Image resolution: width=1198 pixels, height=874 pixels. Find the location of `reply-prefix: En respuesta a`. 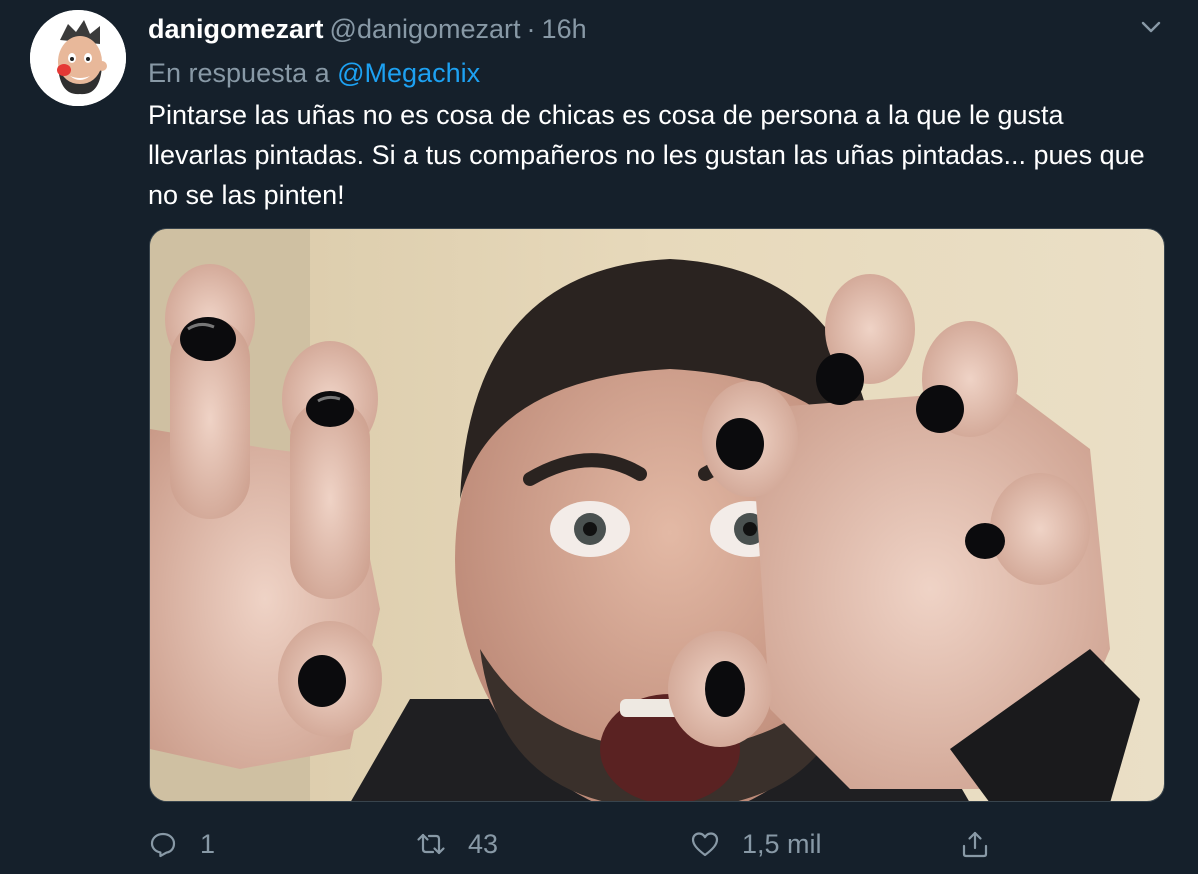

reply-prefix: En respuesta a is located at coordinates (239, 73).